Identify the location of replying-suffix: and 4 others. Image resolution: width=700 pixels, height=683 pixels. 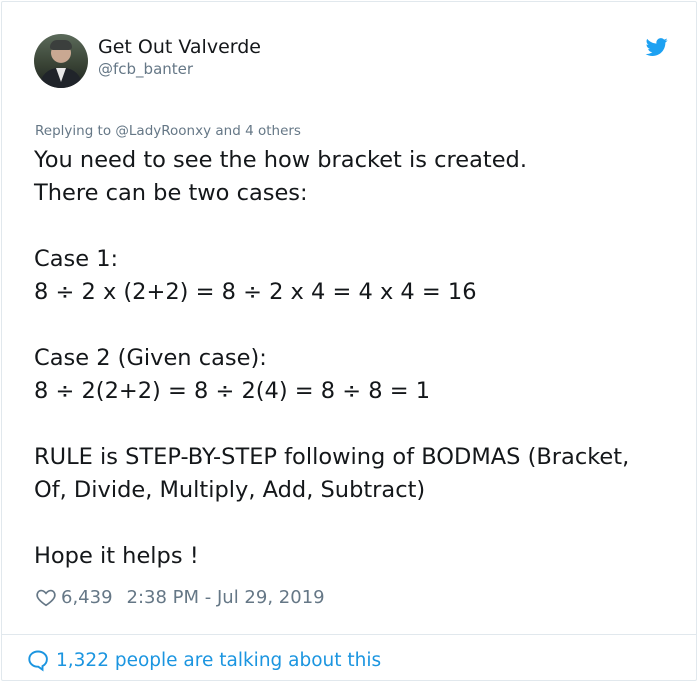
(258, 131).